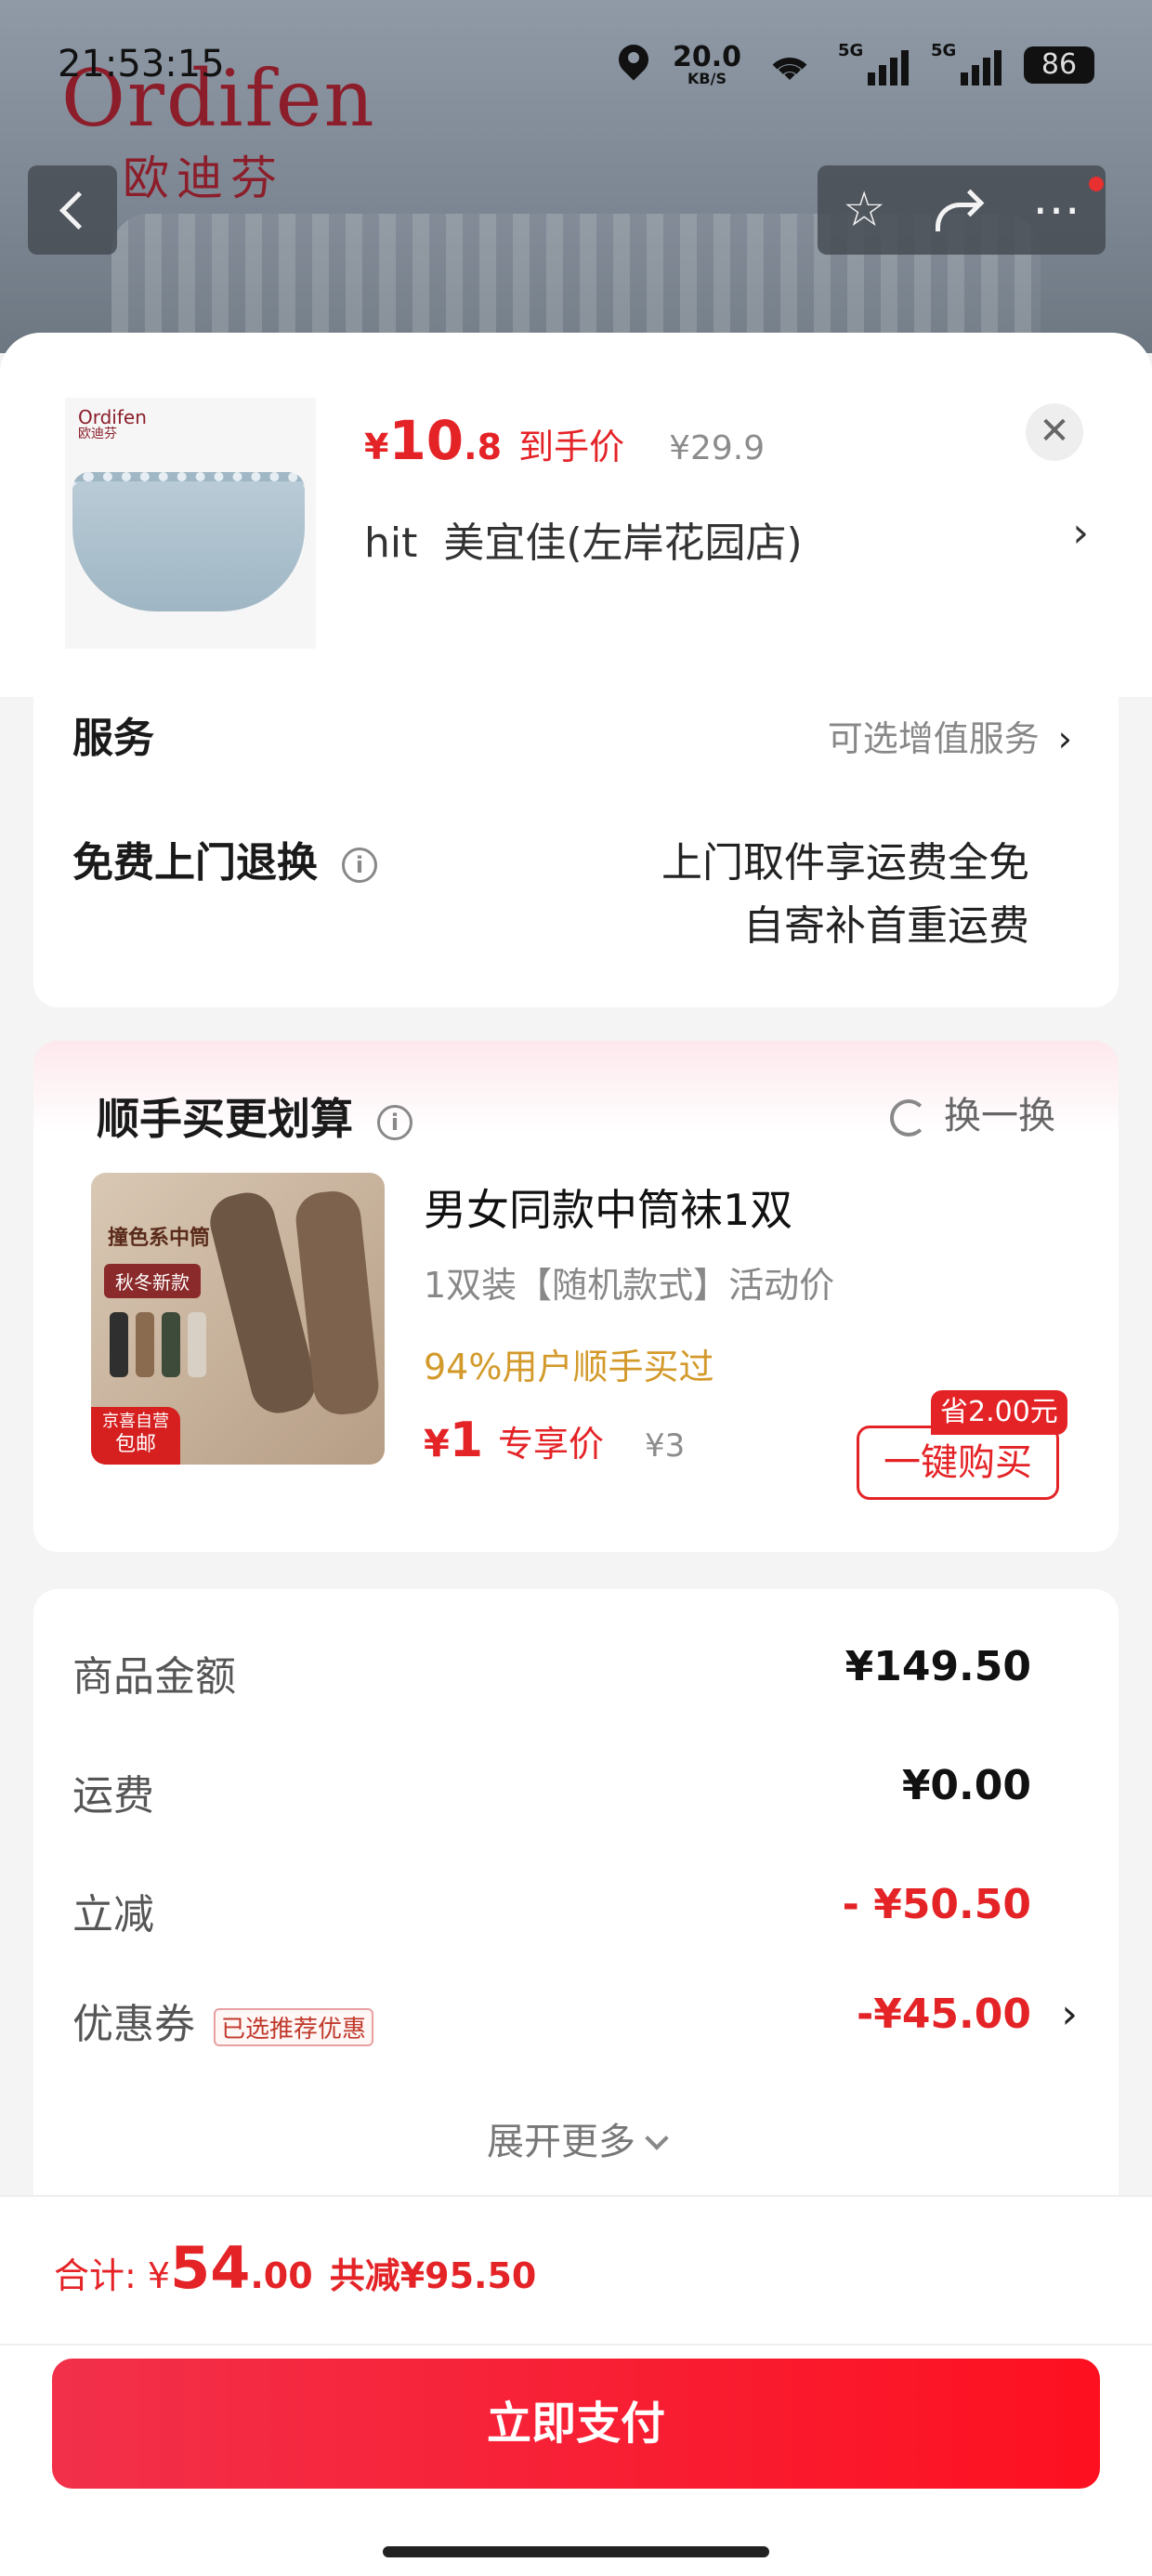  Describe the element at coordinates (657, 2138) in the screenshot. I see `chevron-down-icon` at that location.